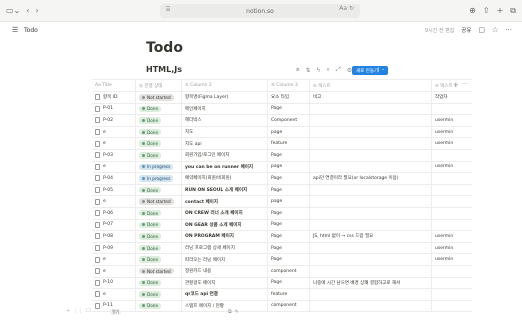 The image size is (522, 330). Describe the element at coordinates (114, 120) in the screenshot. I see `cell-title: P-02` at that location.